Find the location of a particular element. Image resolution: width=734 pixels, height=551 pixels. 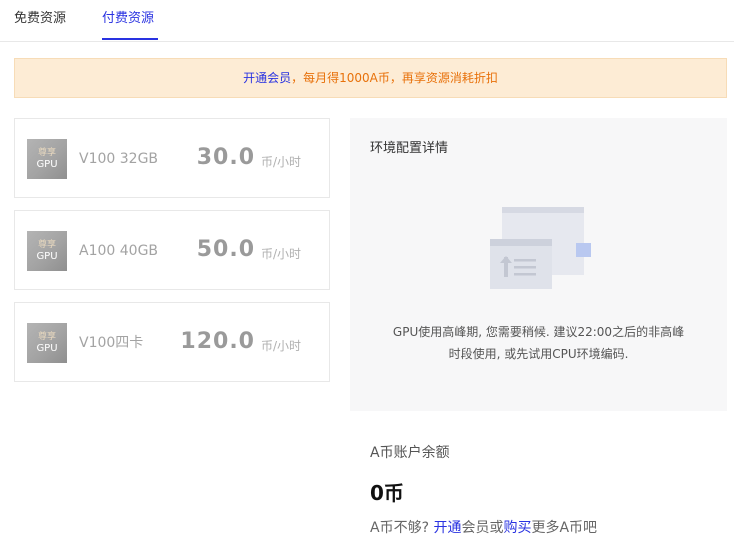

balance-tip-prefix: A币不够? is located at coordinates (402, 528).